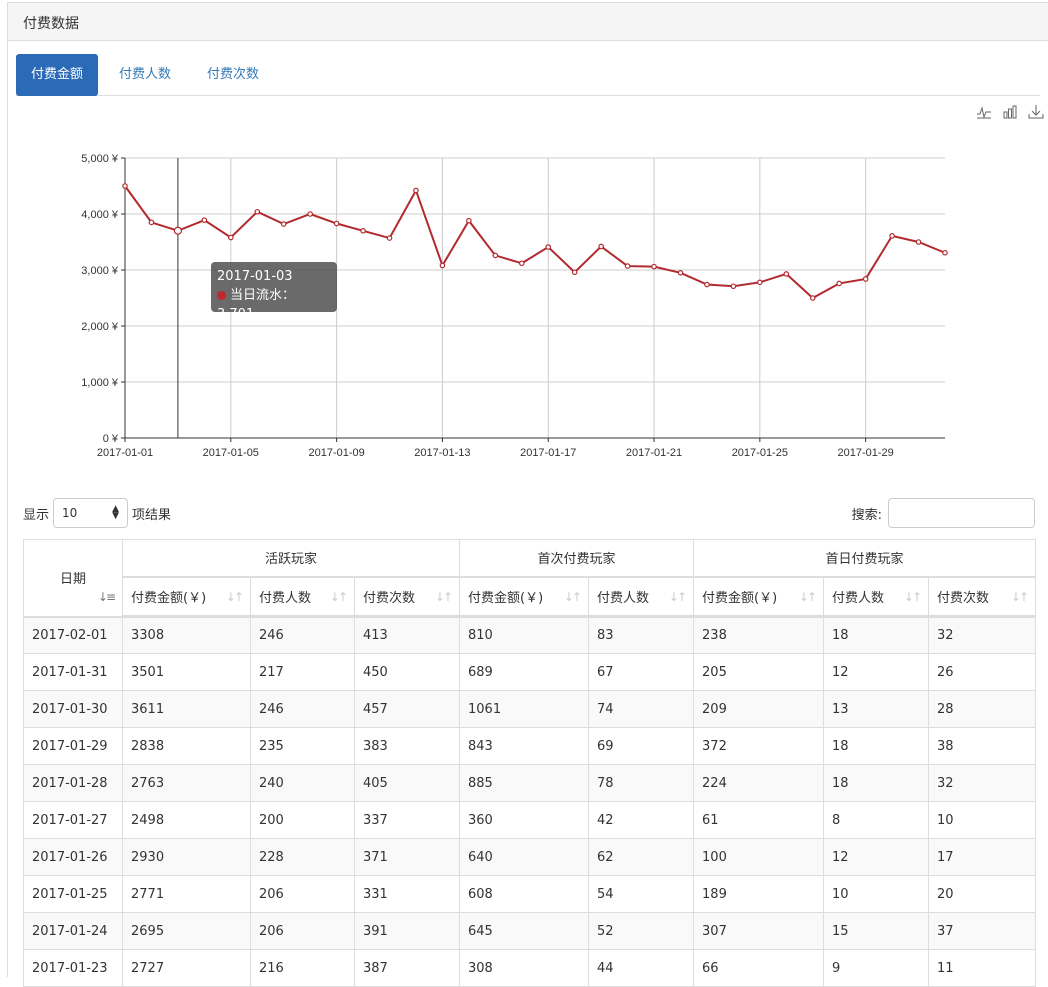 The image size is (1048, 987). Describe the element at coordinates (221, 295) in the screenshot. I see `series-dot-icon` at that location.